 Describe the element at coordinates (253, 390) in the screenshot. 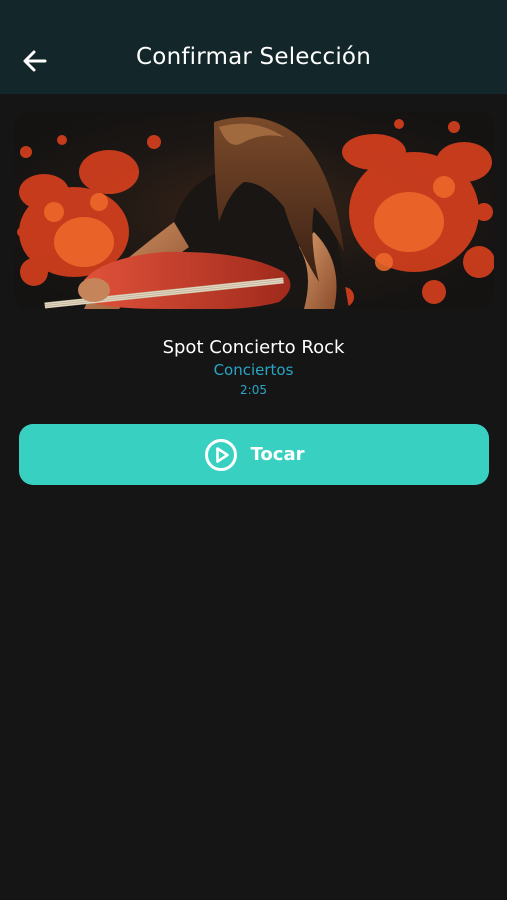

I see `track-duration: 2:05` at that location.